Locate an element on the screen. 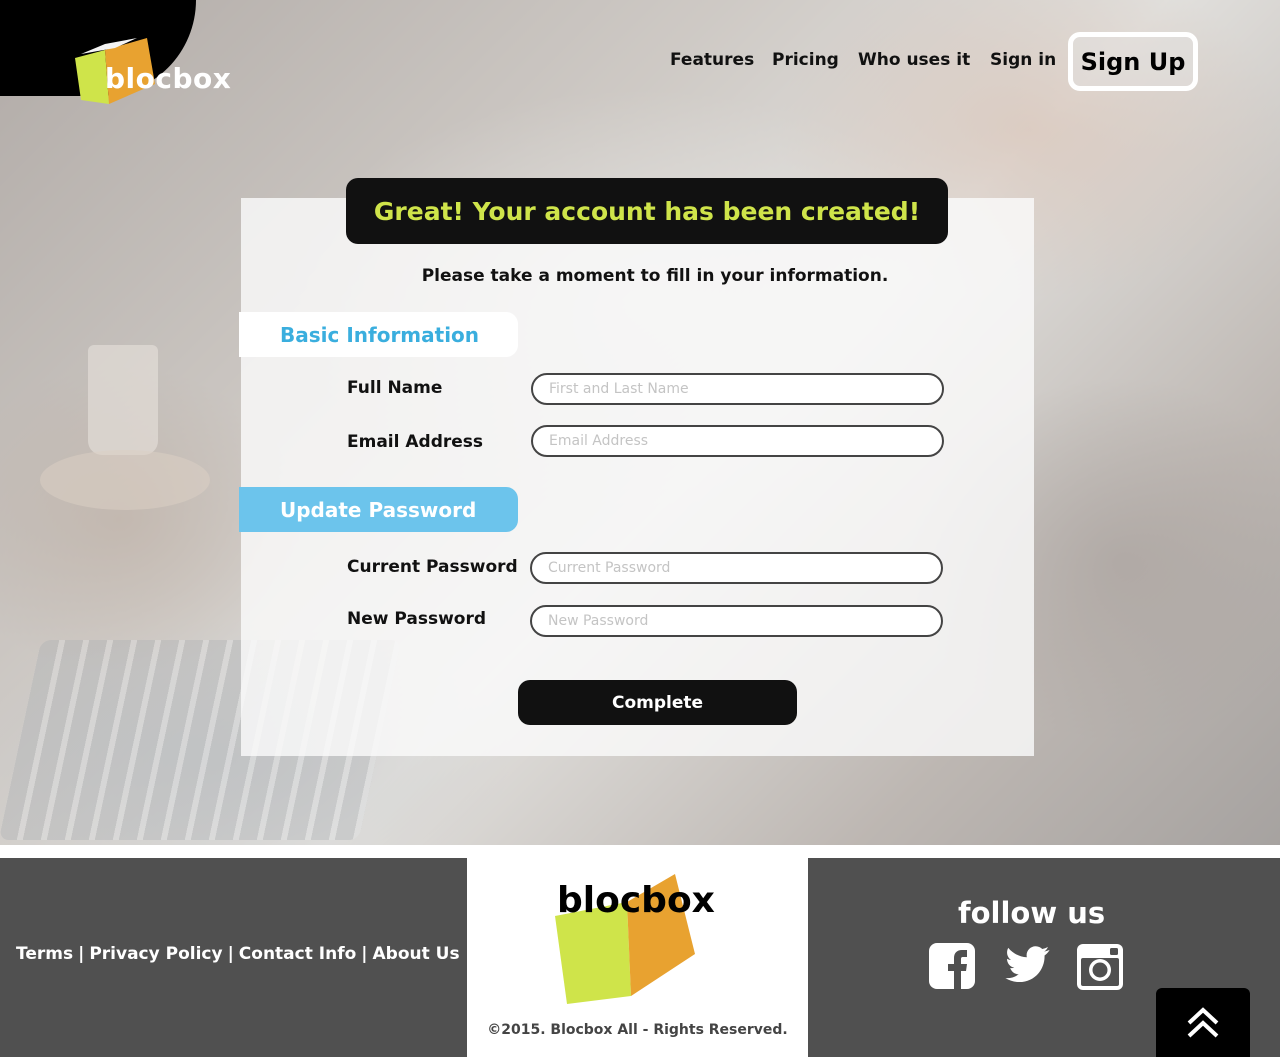 Image resolution: width=1280 pixels, height=1057 pixels. footer-terms-link: Terms is located at coordinates (44, 954).